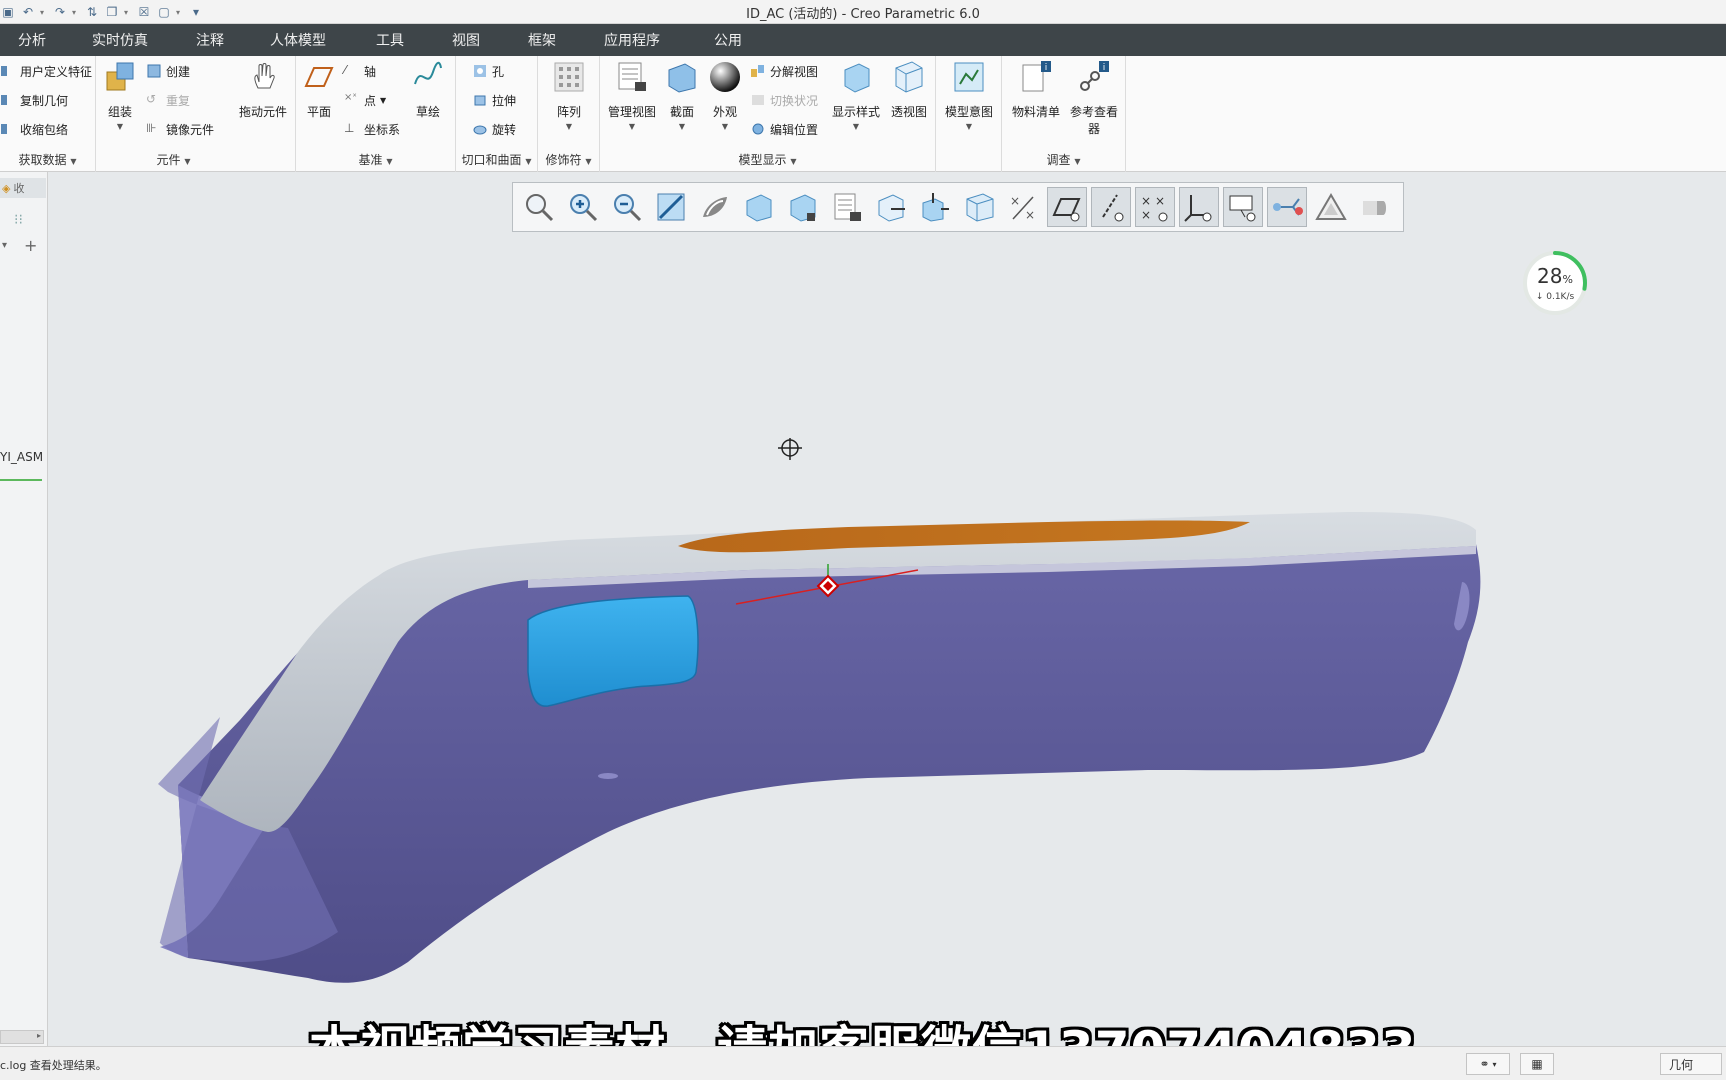 This screenshot has height=1080, width=1726. I want to click on section-dropdown-icon: ▼, so click(682, 126).